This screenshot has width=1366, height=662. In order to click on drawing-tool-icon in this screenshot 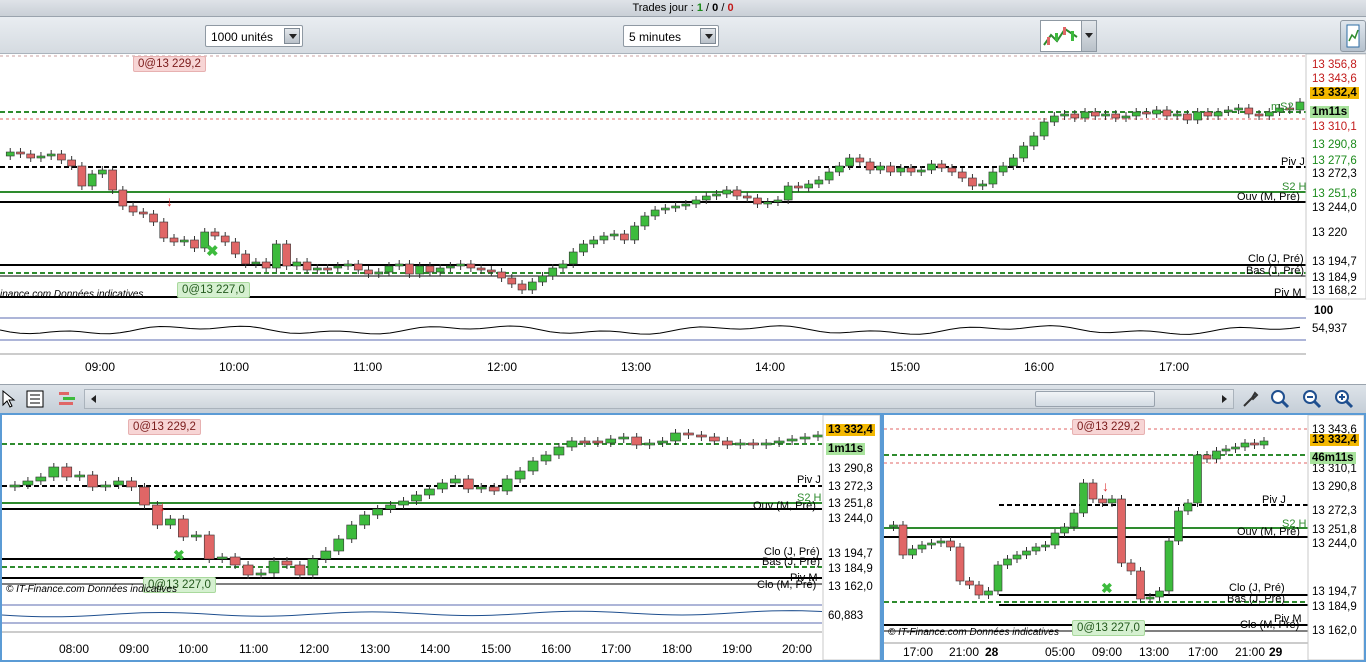, I will do `click(35, 399)`.